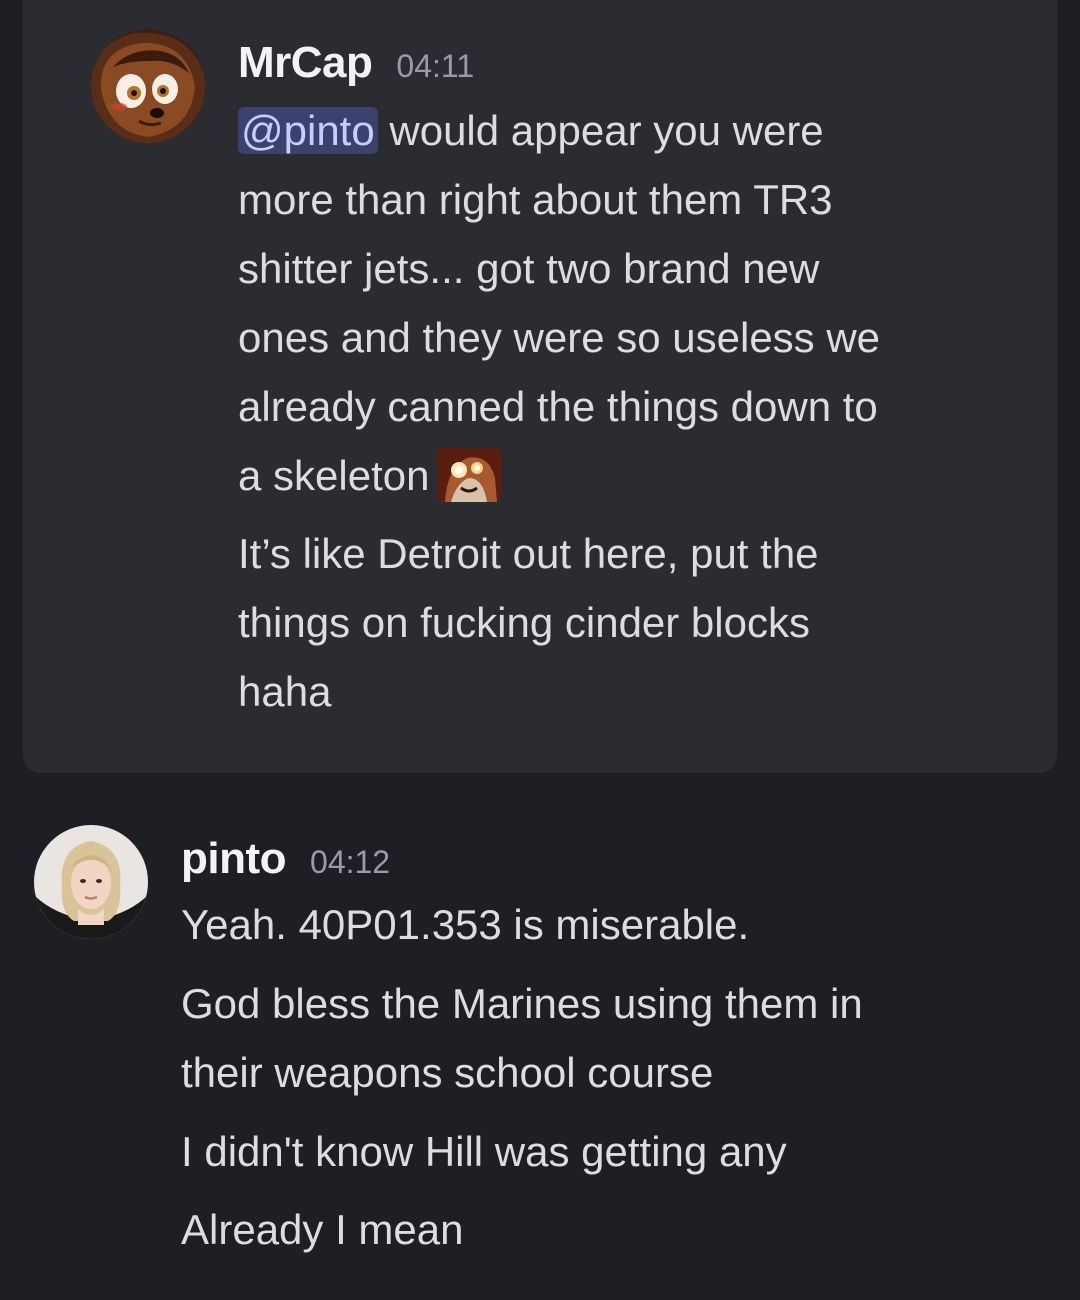  I want to click on message-line: their weapons school course, so click(447, 1072).